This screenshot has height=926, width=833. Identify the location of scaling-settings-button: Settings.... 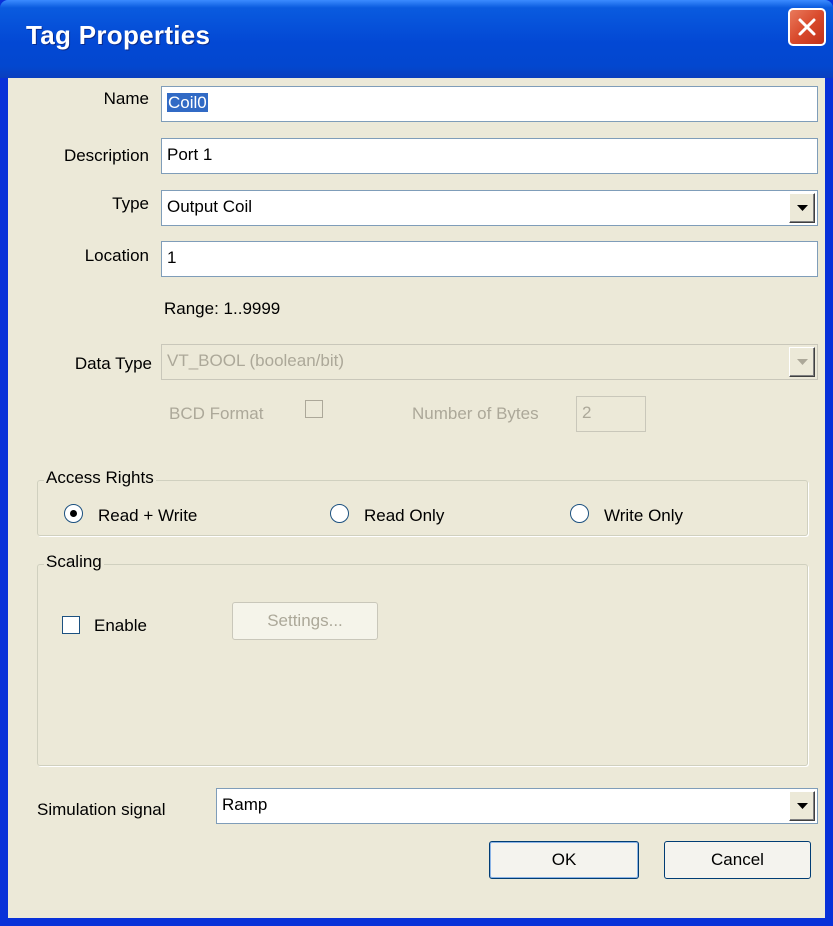
(305, 621).